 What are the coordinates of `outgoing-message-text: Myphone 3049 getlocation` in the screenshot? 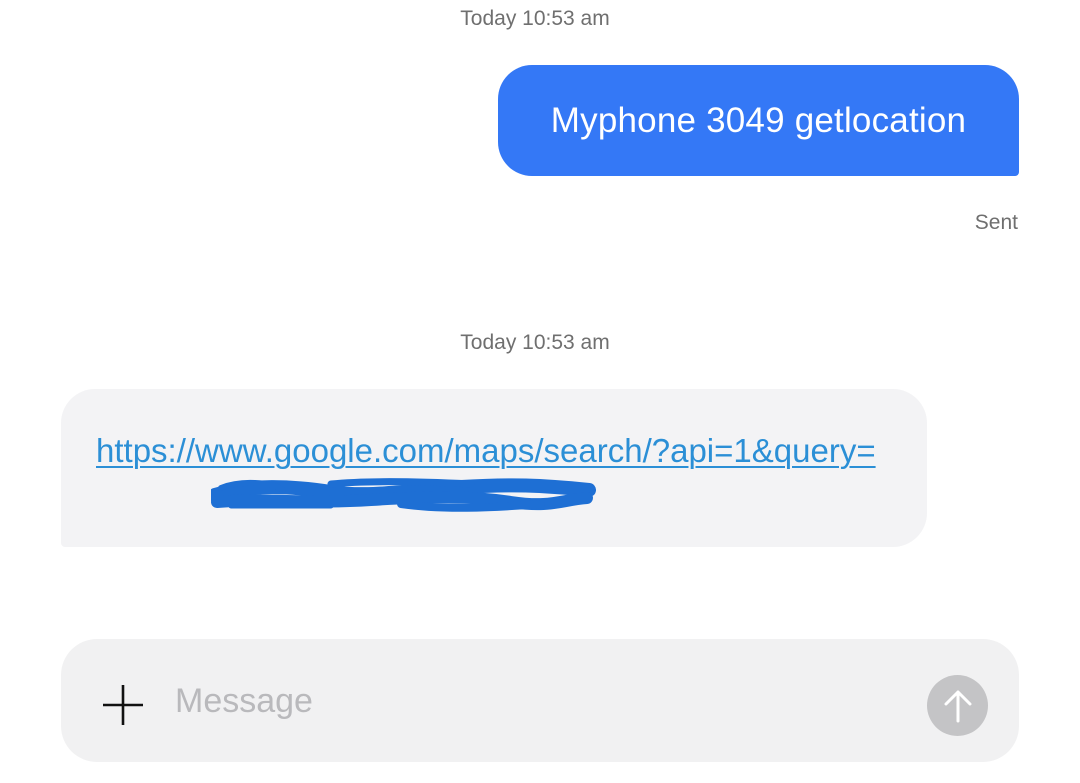 It's located at (758, 120).